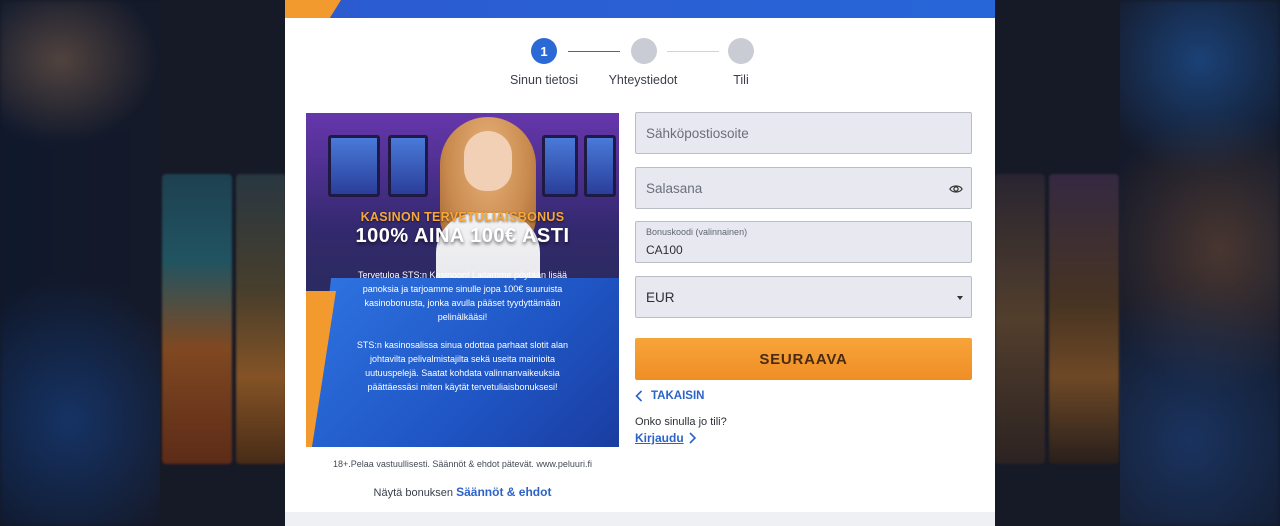  What do you see at coordinates (503, 492) in the screenshot?
I see `terms-link: Säännöt & ehdot` at bounding box center [503, 492].